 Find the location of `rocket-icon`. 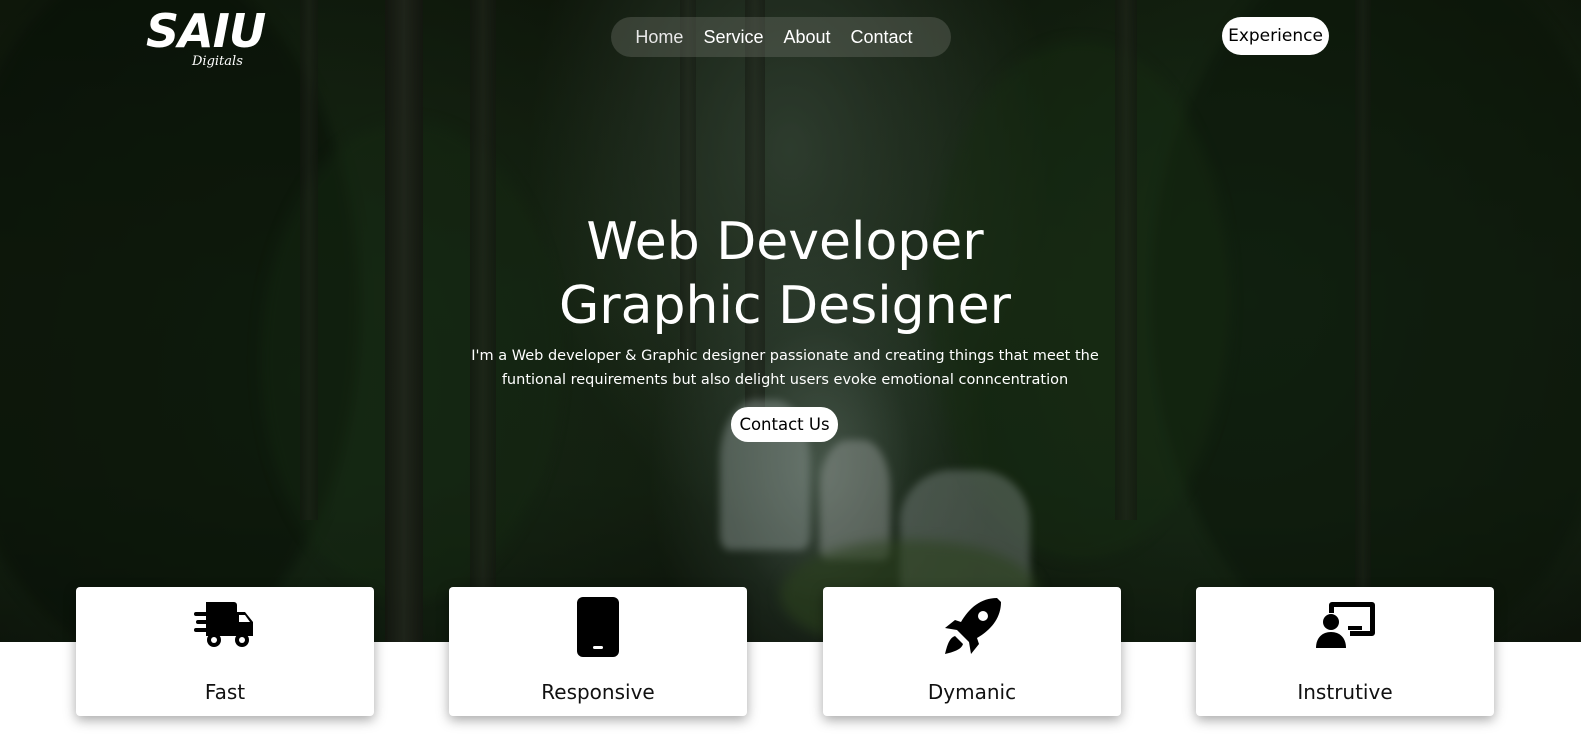

rocket-icon is located at coordinates (972, 627).